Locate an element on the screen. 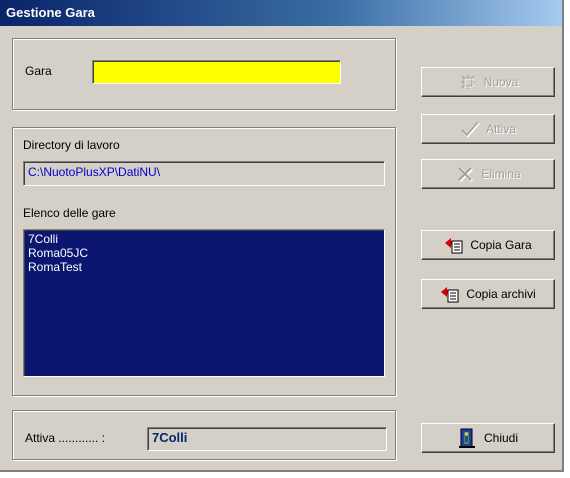  directory-field: C:\NuotoPlusXP\DatiNU\ is located at coordinates (204, 173).